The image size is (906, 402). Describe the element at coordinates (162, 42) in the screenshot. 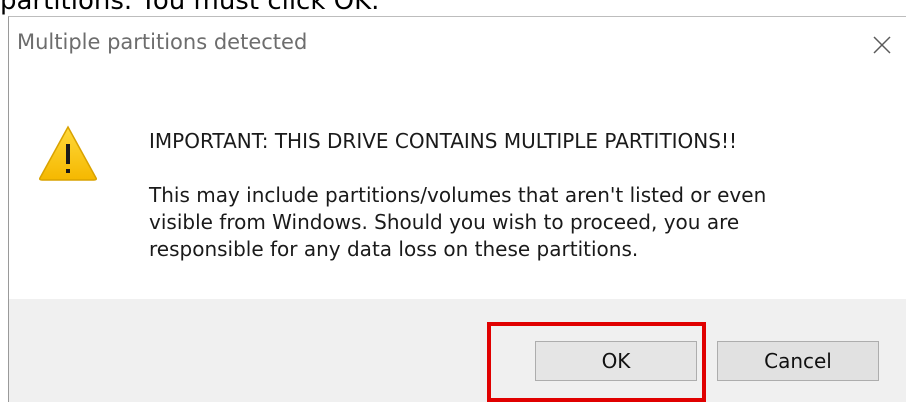

I see `dialog-title: Multiple partitions detected` at that location.